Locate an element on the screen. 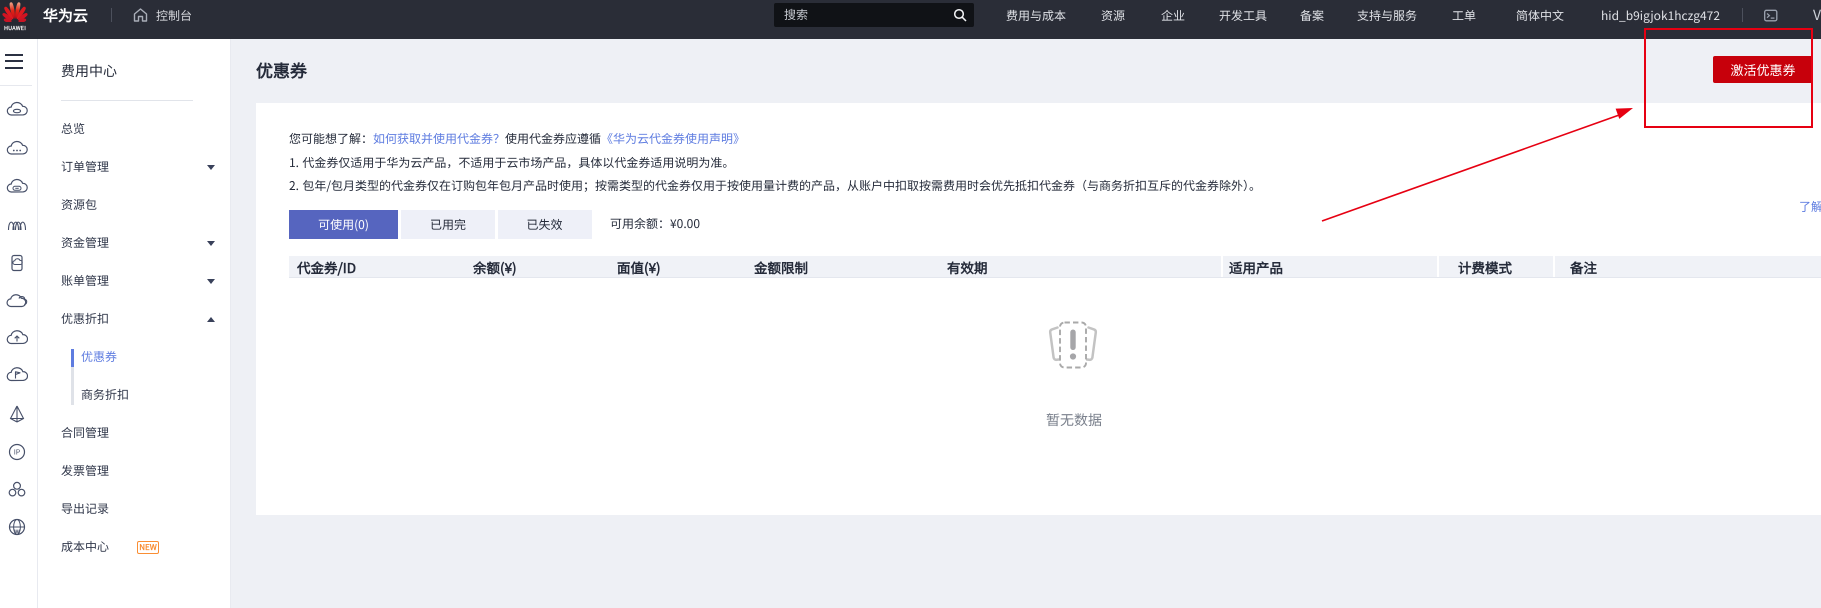 This screenshot has height=608, width=1821. svg-text: W is located at coordinates (16, 530).